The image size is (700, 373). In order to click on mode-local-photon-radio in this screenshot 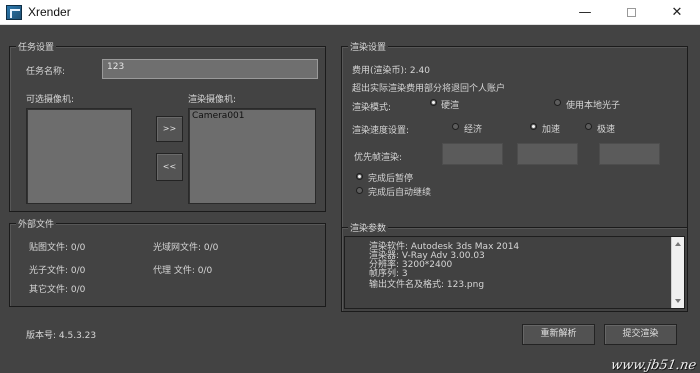, I will do `click(557, 102)`.